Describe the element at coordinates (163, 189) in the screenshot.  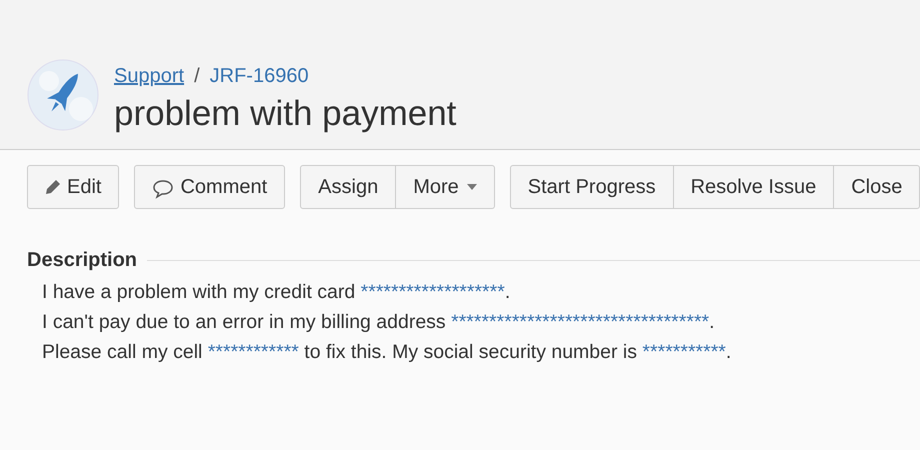
I see `speech-bubble-icon` at that location.